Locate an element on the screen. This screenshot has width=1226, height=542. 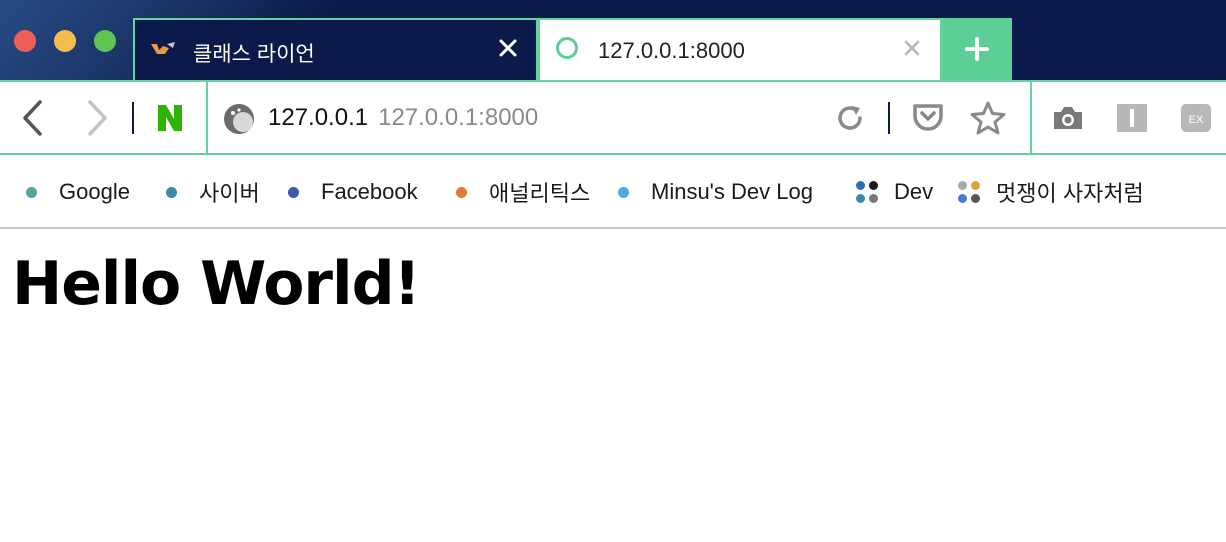
extension-button is located at coordinates (1132, 118).